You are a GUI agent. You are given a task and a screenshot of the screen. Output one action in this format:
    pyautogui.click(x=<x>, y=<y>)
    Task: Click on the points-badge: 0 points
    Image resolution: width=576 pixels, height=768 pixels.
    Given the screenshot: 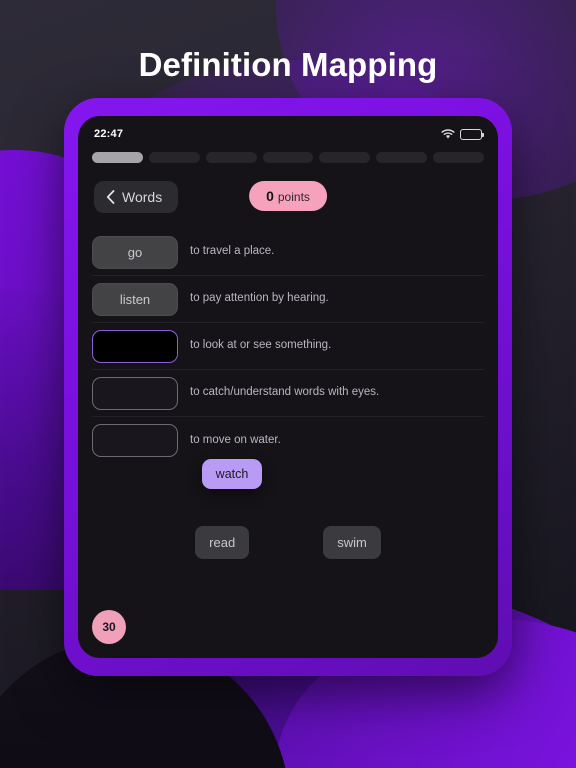 What is the action you would take?
    pyautogui.click(x=288, y=196)
    